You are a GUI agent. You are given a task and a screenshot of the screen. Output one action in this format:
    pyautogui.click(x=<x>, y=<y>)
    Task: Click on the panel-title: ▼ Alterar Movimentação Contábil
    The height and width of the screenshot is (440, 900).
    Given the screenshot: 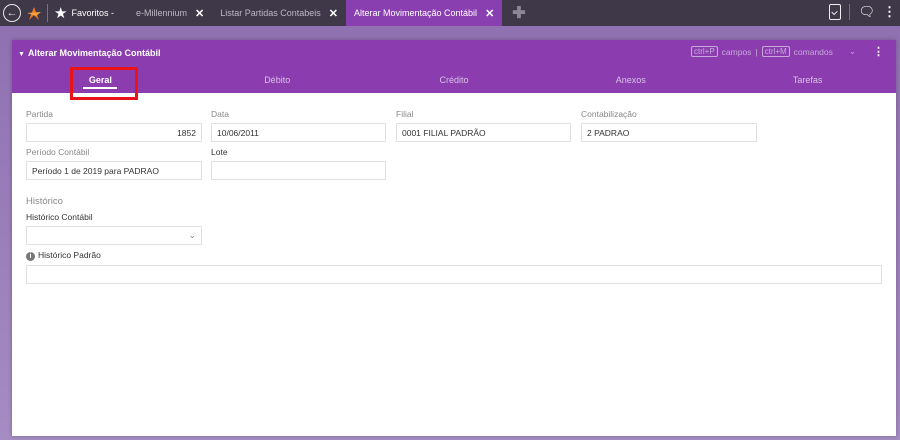 What is the action you would take?
    pyautogui.click(x=89, y=53)
    